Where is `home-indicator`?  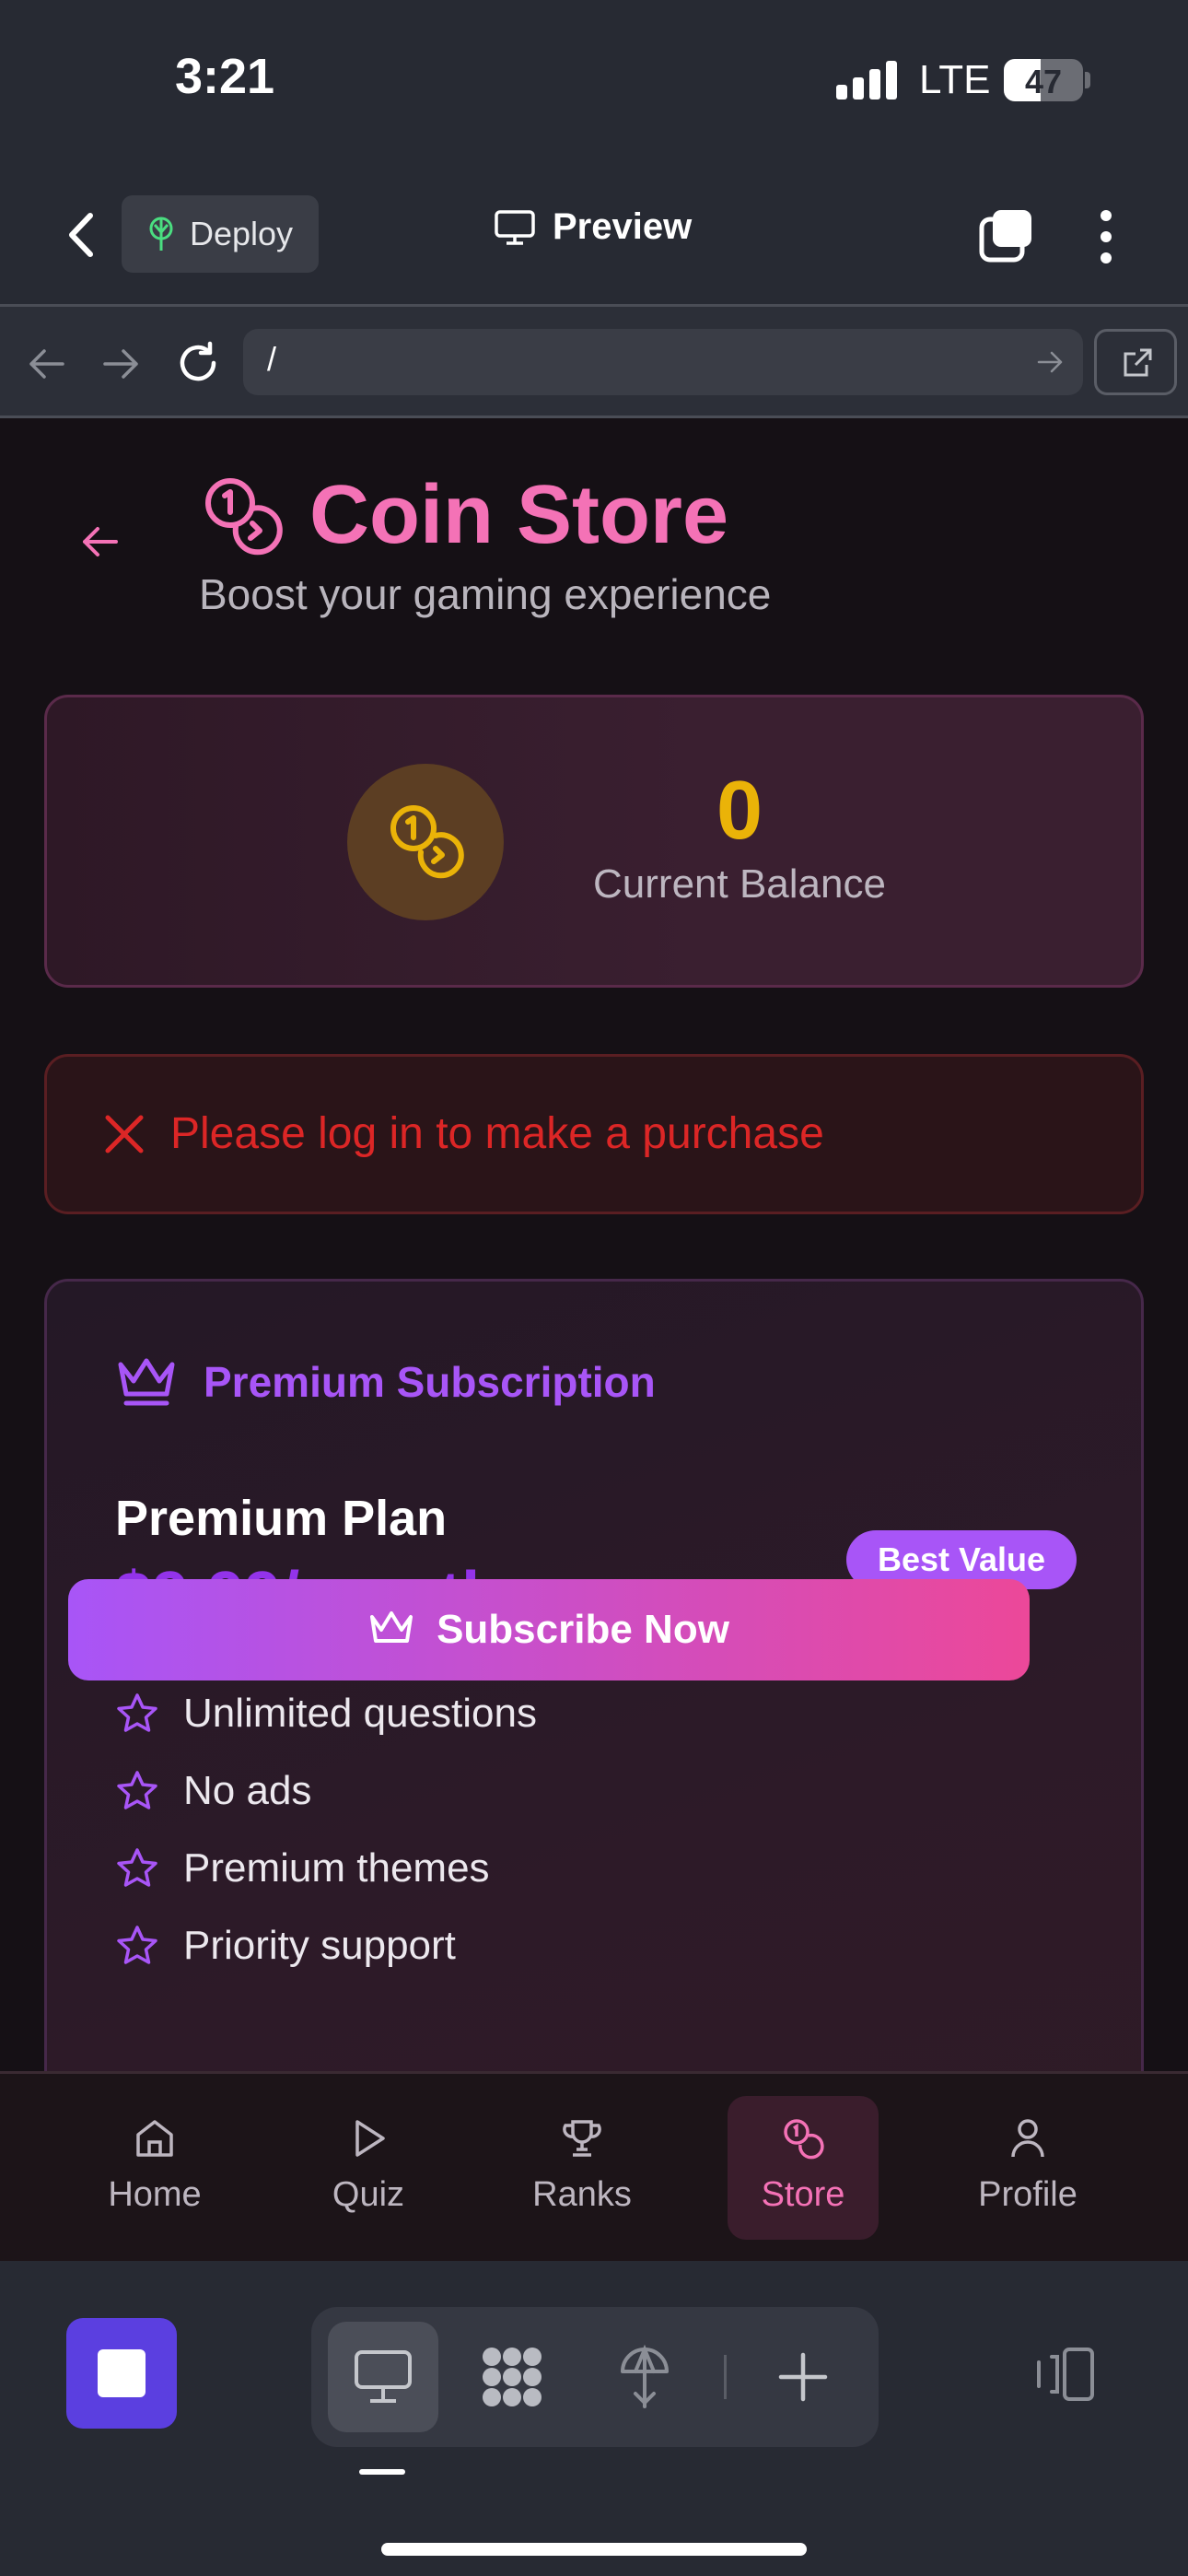 home-indicator is located at coordinates (594, 2549).